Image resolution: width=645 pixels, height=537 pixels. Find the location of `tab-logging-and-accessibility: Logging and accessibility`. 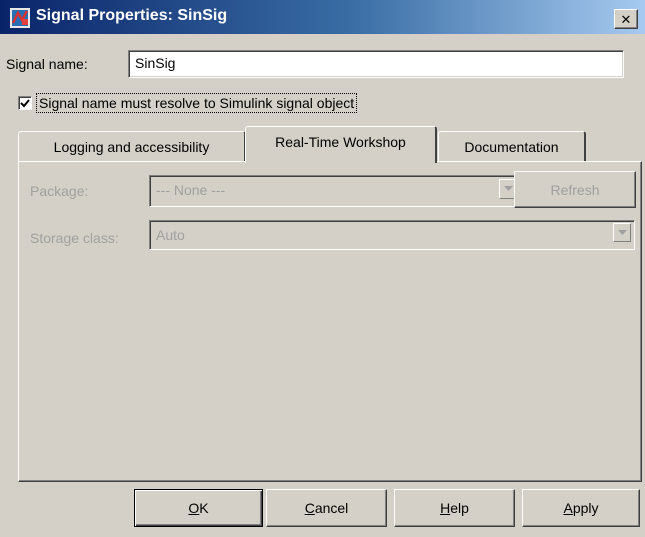

tab-logging-and-accessibility: Logging and accessibility is located at coordinates (132, 146).